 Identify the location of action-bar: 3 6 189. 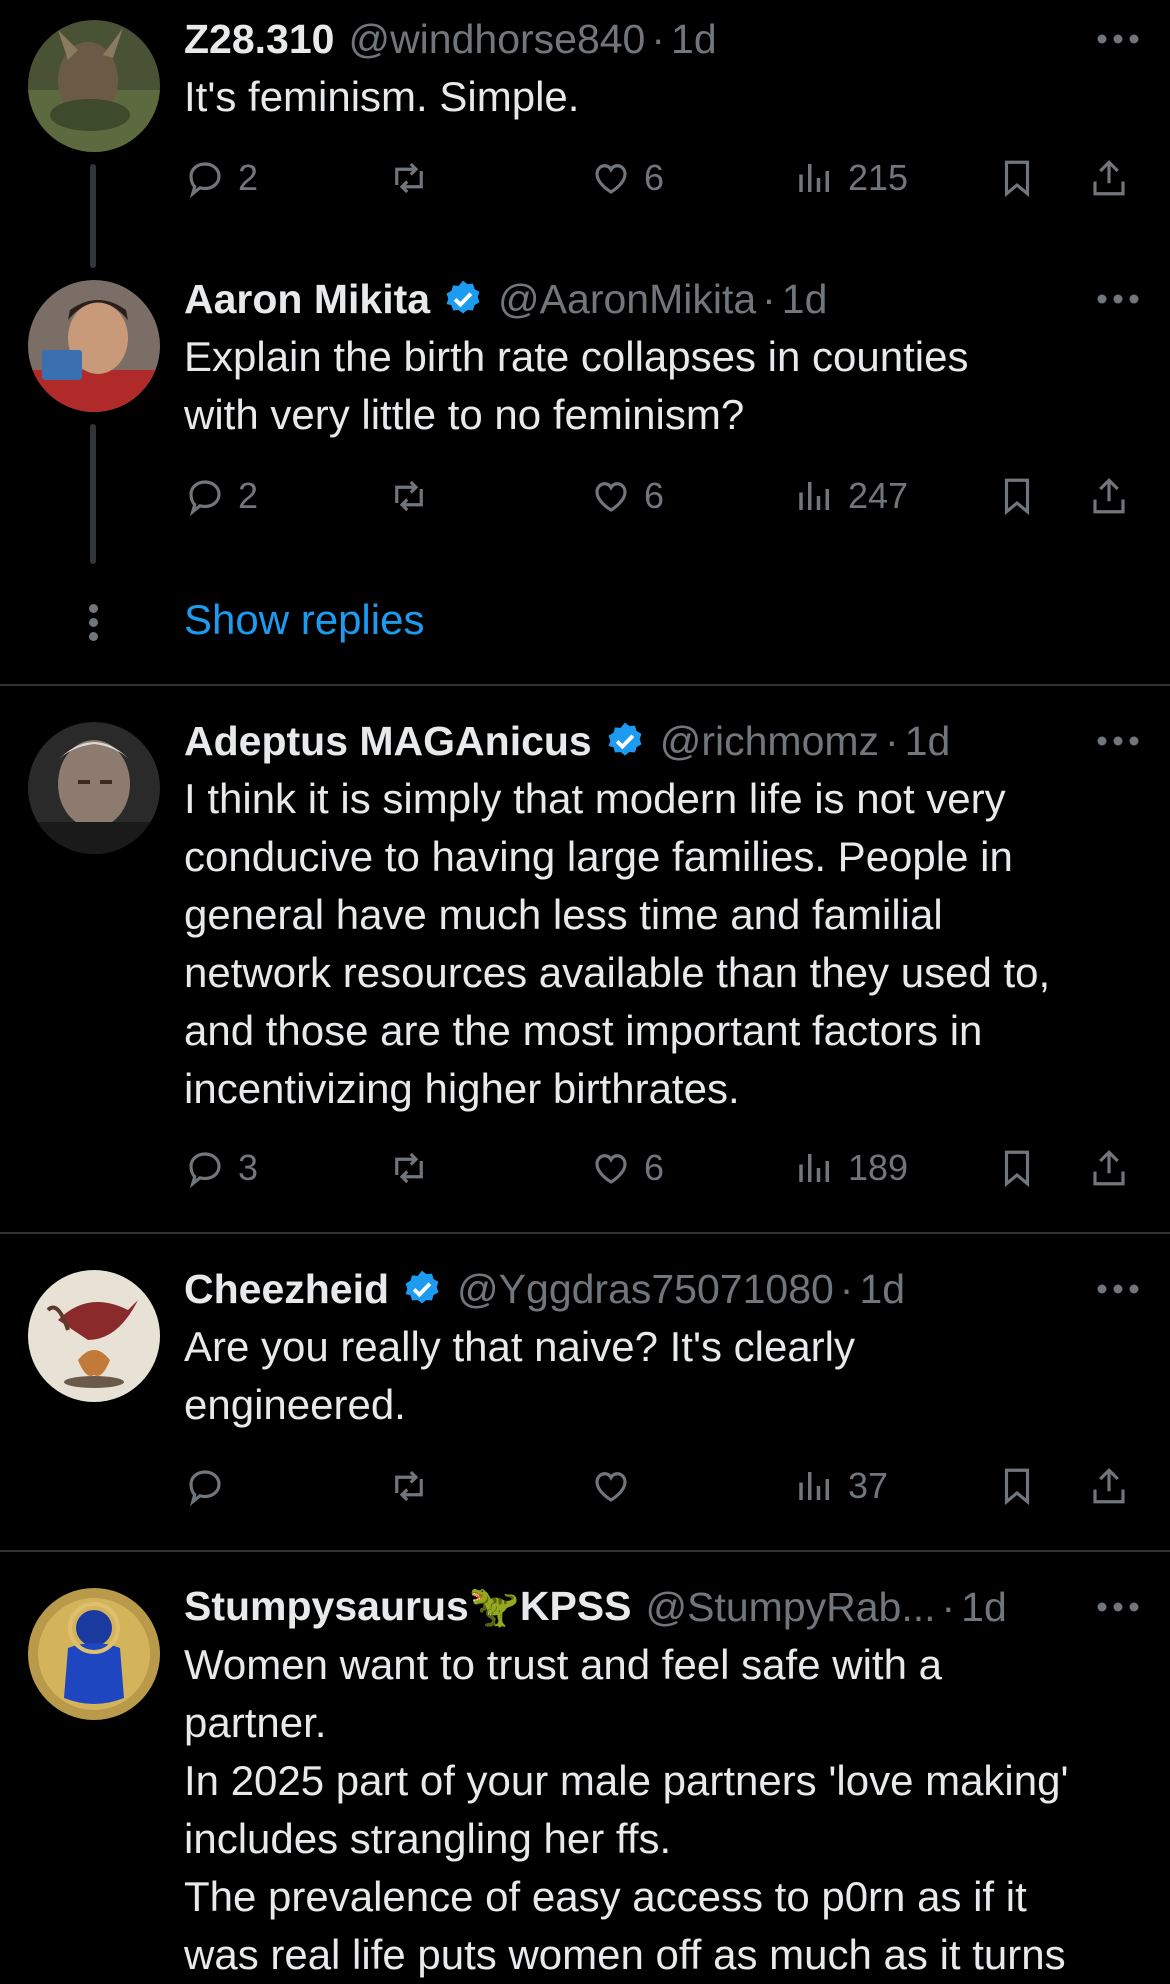
(664, 1168).